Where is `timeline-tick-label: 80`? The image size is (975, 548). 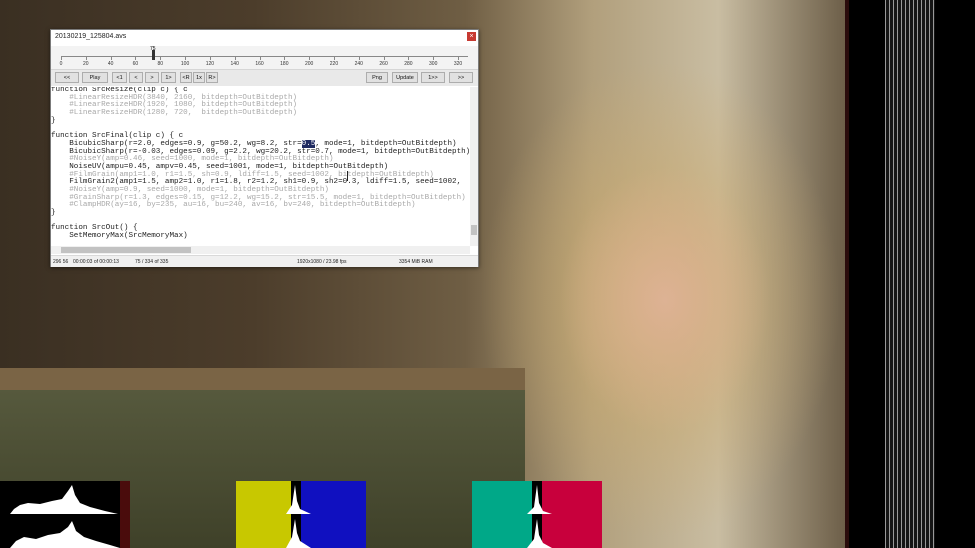
timeline-tick-label: 80 is located at coordinates (160, 64).